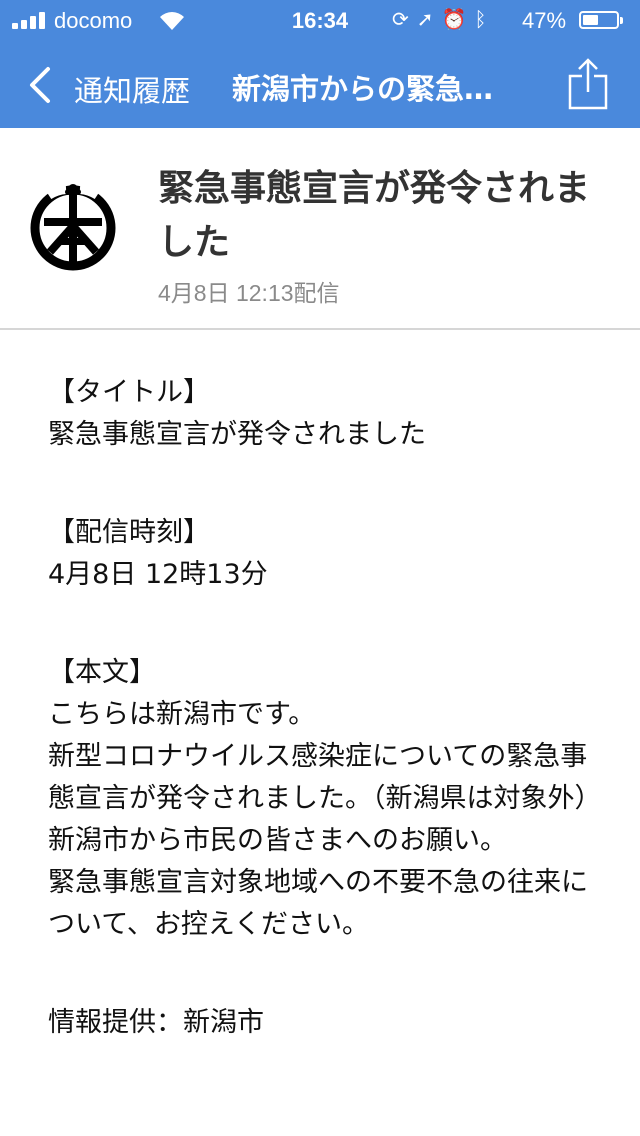 The width and height of the screenshot is (640, 1136). What do you see at coordinates (277, 840) in the screenshot?
I see `body-paragraph: 新潟市から市民の皆さまへのお願い。` at bounding box center [277, 840].